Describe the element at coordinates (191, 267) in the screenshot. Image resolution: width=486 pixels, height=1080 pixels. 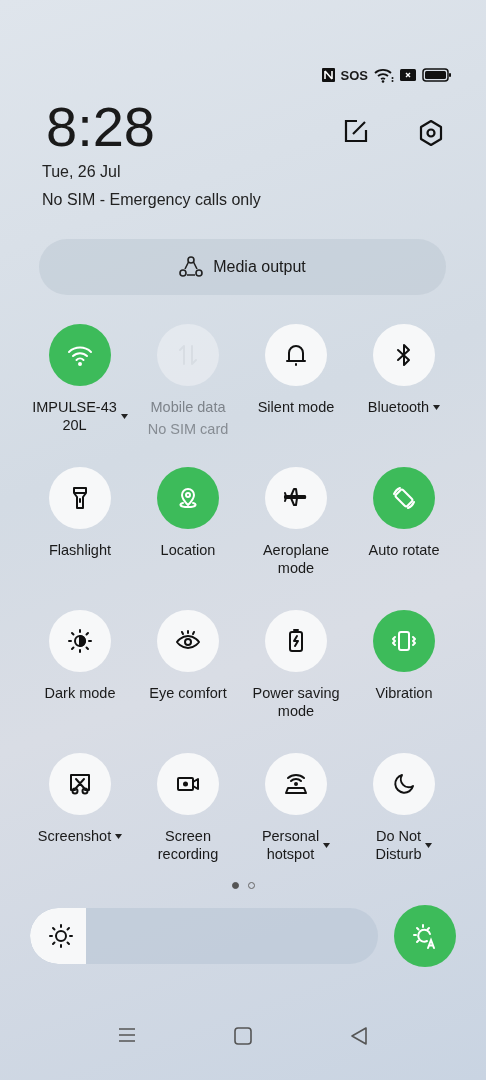
I see `media-output-icon` at that location.